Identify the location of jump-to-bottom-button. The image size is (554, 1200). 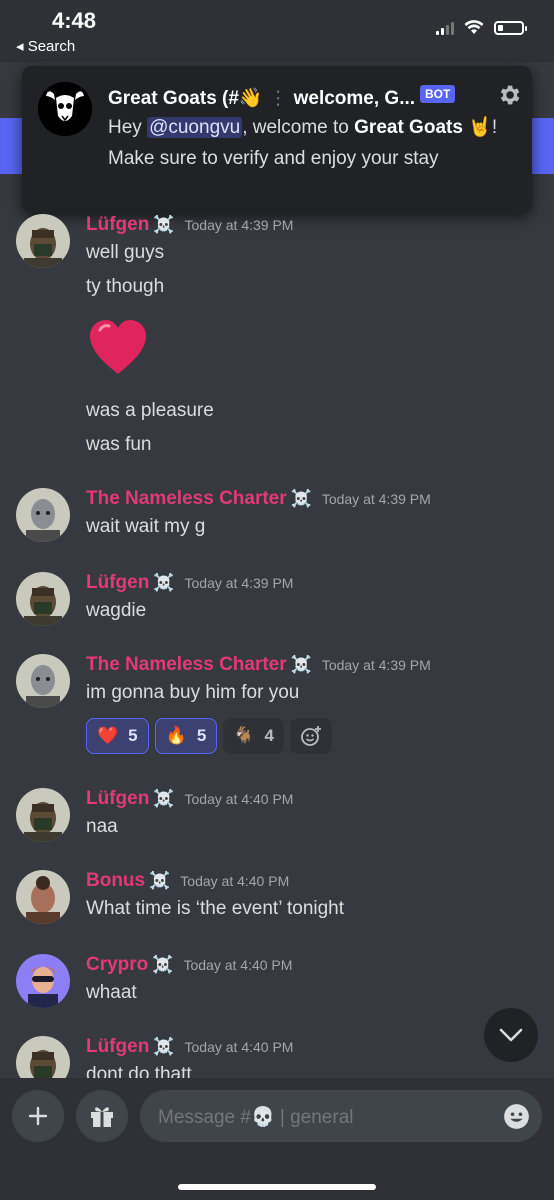
(511, 1035).